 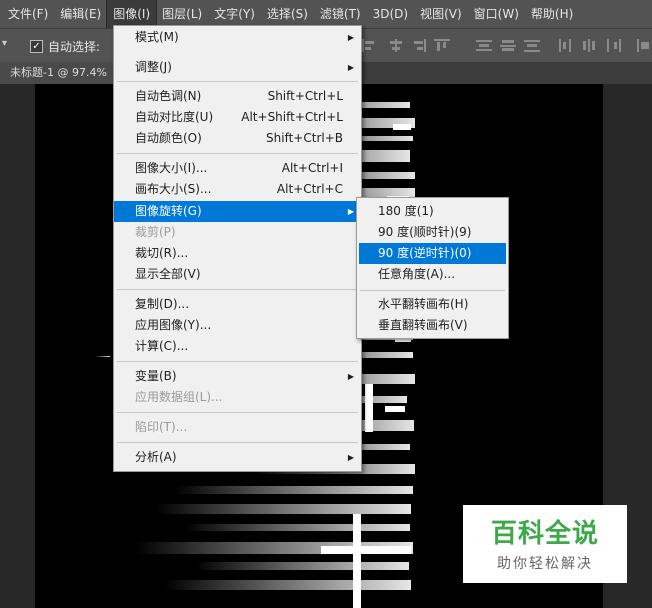 What do you see at coordinates (237, 274) in the screenshot?
I see `menu-item-reveal-all: 显示全部(V)` at bounding box center [237, 274].